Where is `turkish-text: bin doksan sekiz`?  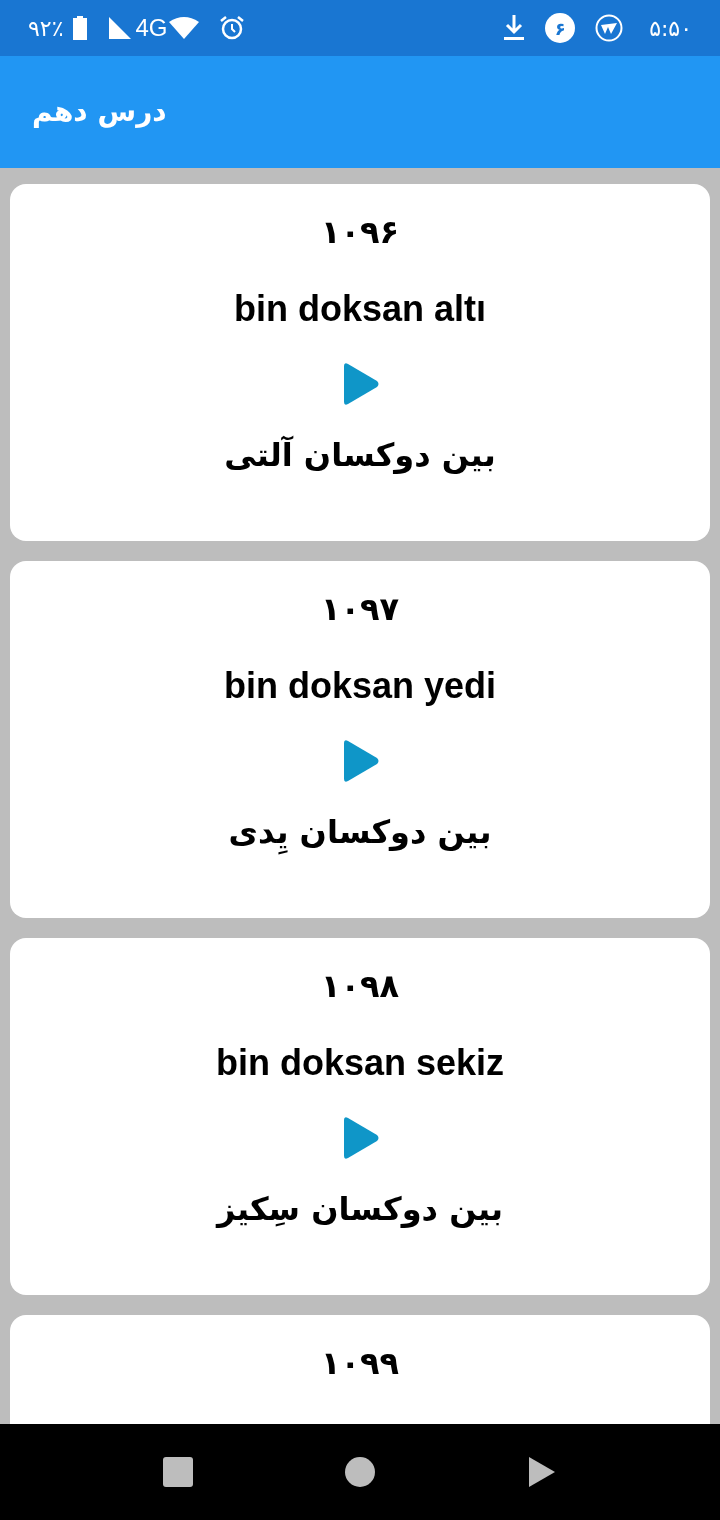
turkish-text: bin doksan sekiz is located at coordinates (360, 1063).